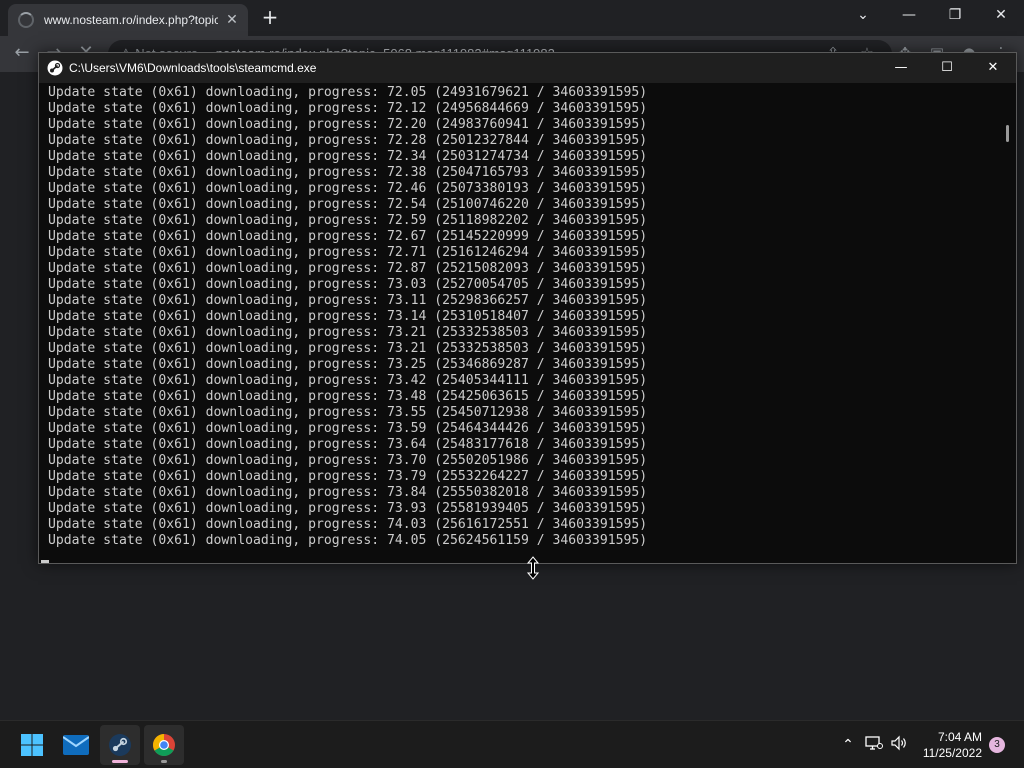 This screenshot has height=768, width=1024. Describe the element at coordinates (26, 20) in the screenshot. I see `loading-spinner-icon` at that location.